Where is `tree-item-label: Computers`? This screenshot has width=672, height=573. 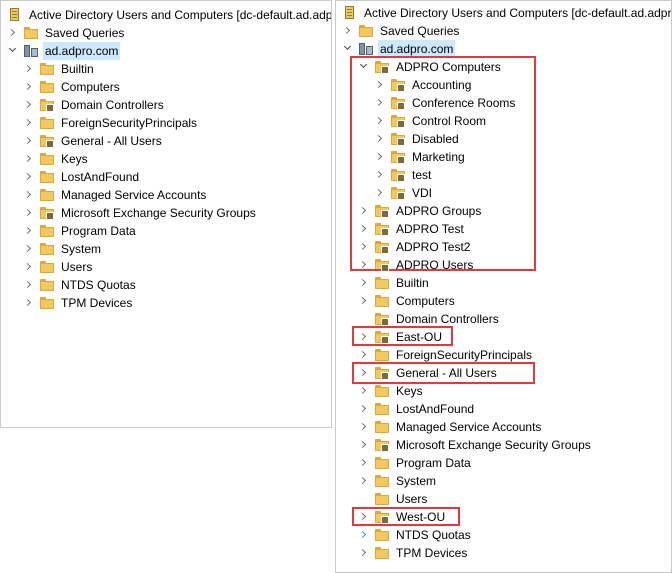 tree-item-label: Computers is located at coordinates (90, 87).